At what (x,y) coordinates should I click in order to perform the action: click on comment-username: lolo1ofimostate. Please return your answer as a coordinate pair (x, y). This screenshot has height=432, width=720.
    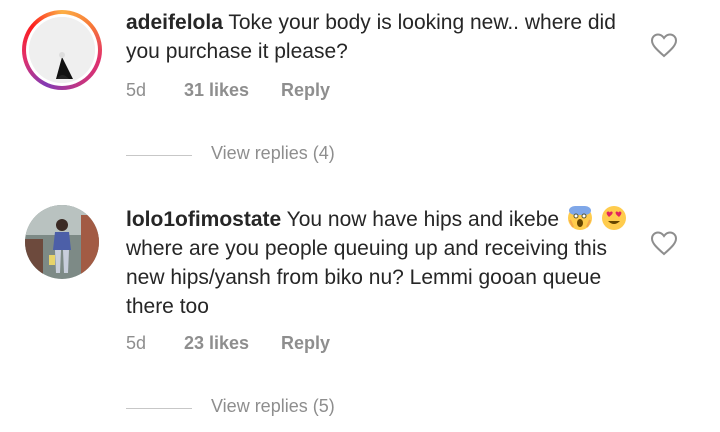
    Looking at the image, I should click on (203, 219).